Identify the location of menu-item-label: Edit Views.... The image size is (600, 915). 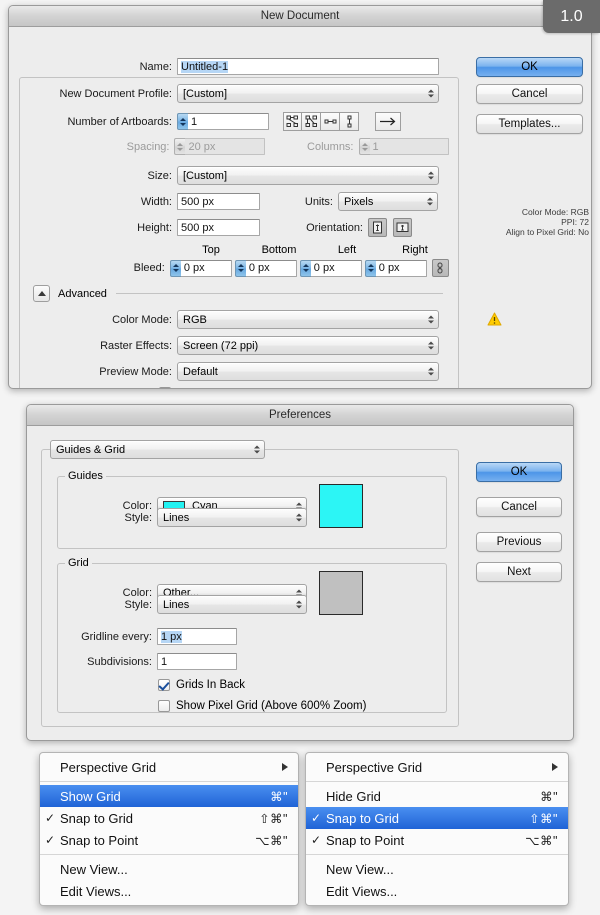
(96, 891).